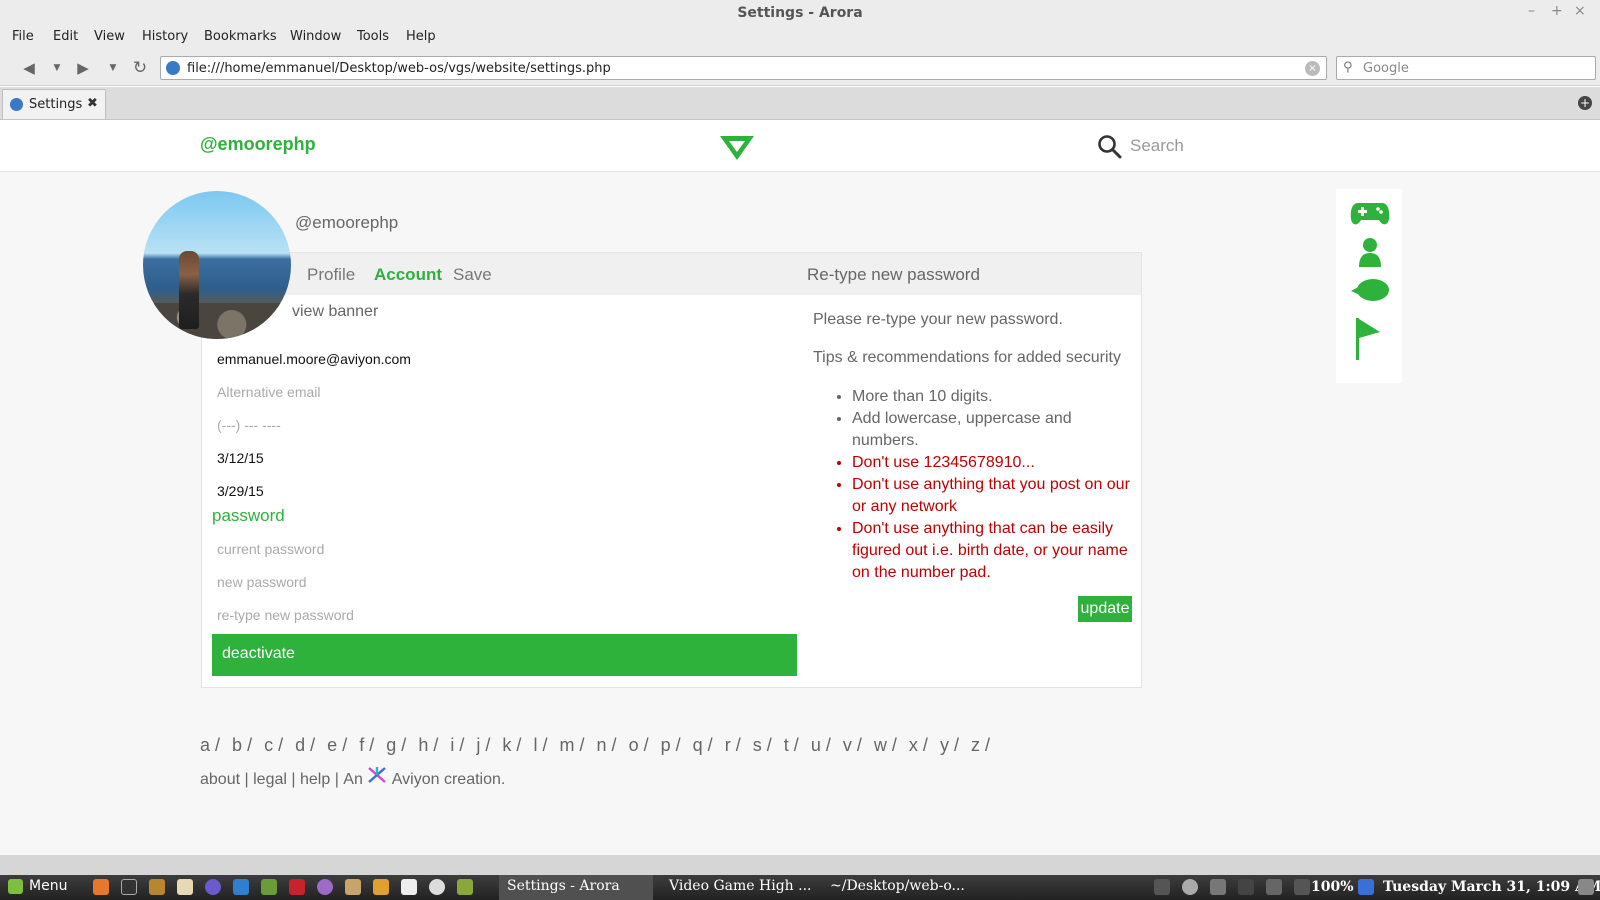 The height and width of the screenshot is (900, 1600). Describe the element at coordinates (1466, 68) in the screenshot. I see `web-search-input: ⚲ Google` at that location.